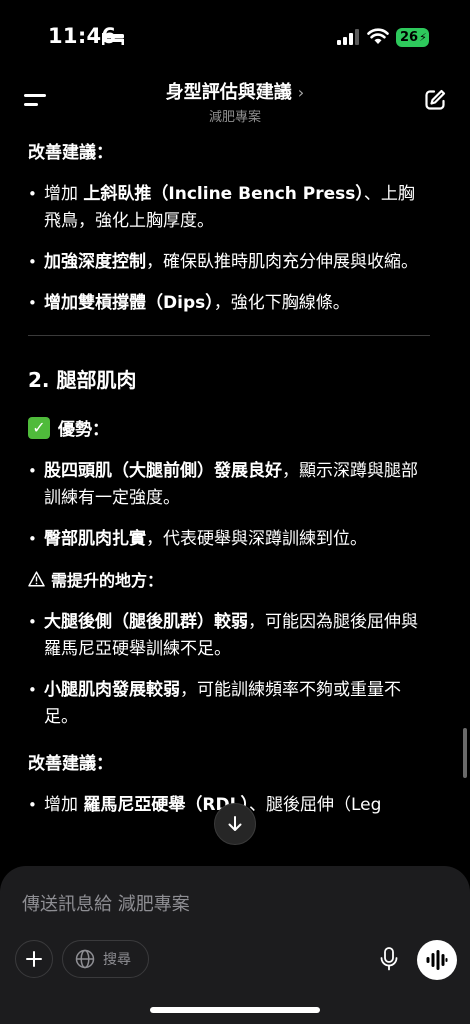  I want to click on home-indicator, so click(235, 1010).